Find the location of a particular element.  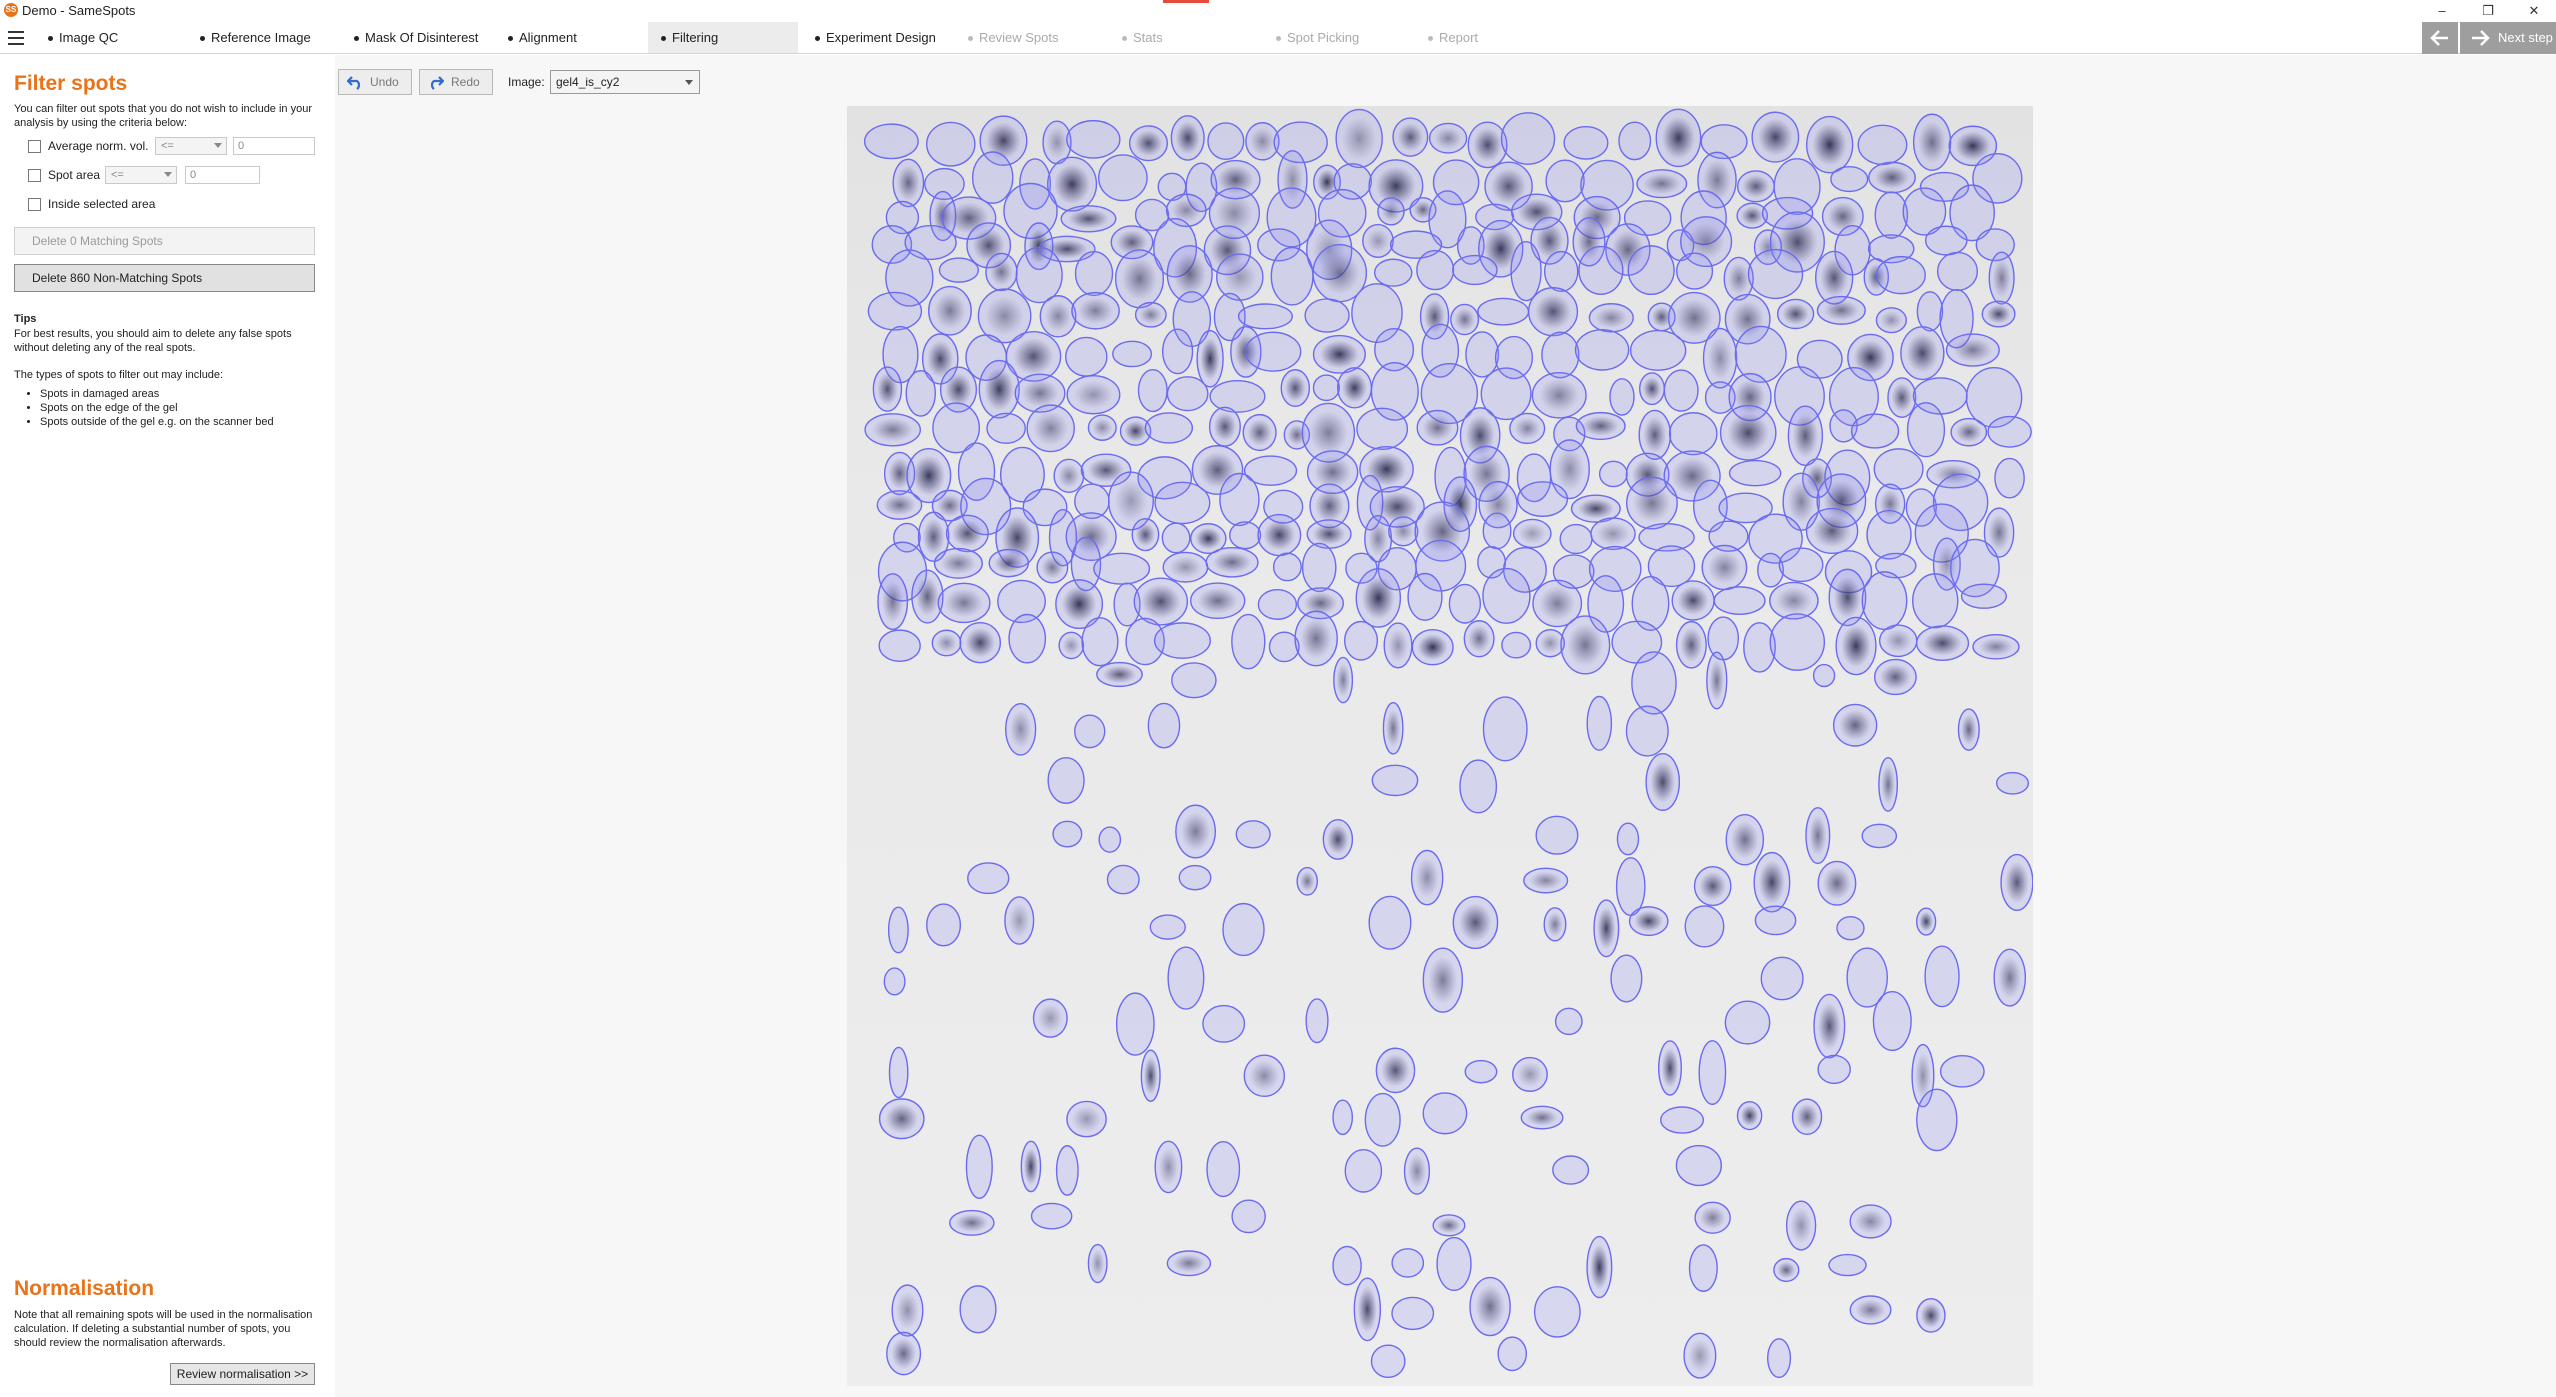

avg-operator-select: <= is located at coordinates (191, 146).